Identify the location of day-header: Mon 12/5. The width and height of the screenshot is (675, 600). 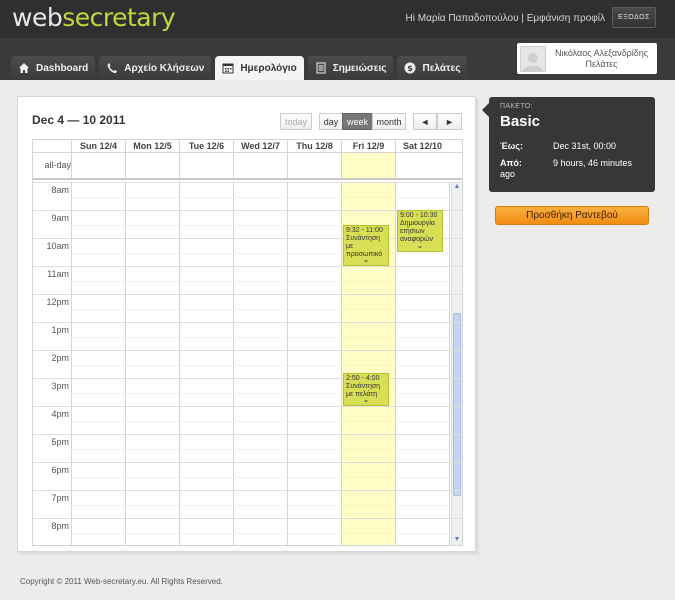
(152, 146).